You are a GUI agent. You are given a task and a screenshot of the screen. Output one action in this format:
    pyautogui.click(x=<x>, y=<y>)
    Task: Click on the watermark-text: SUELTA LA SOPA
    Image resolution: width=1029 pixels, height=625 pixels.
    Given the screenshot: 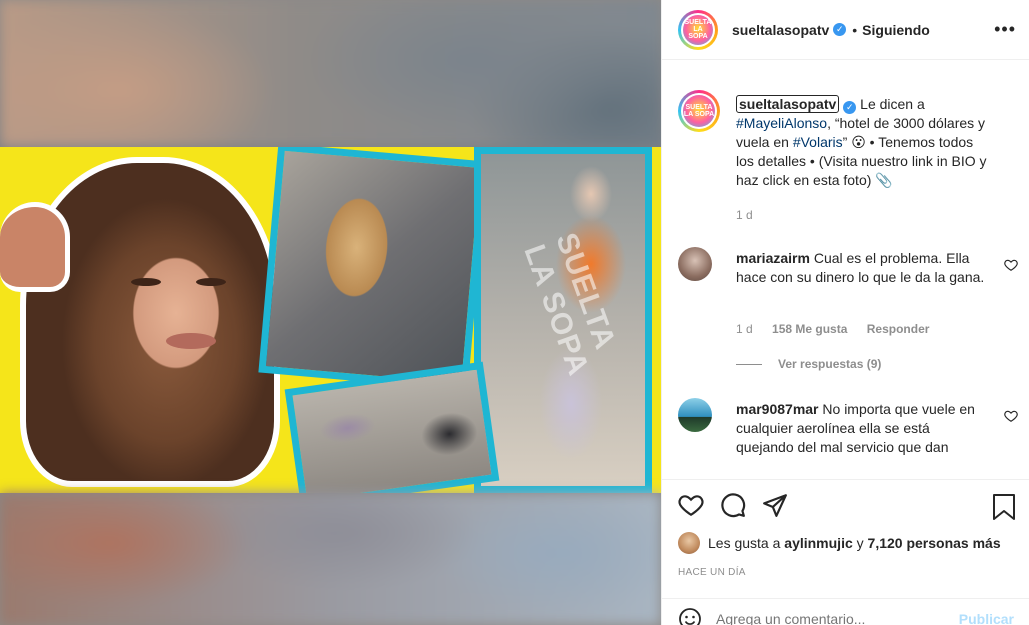 What is the action you would take?
    pyautogui.click(x=569, y=304)
    